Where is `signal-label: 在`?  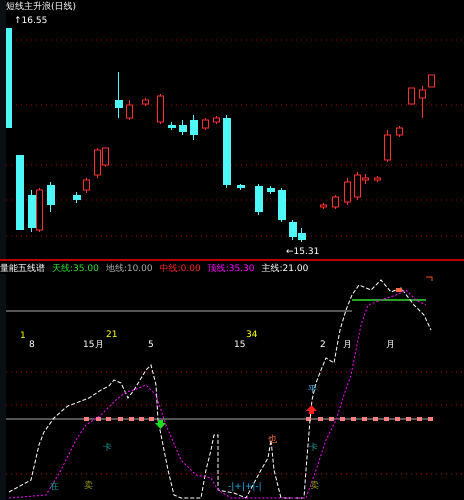
signal-label: 在 is located at coordinates (54, 487).